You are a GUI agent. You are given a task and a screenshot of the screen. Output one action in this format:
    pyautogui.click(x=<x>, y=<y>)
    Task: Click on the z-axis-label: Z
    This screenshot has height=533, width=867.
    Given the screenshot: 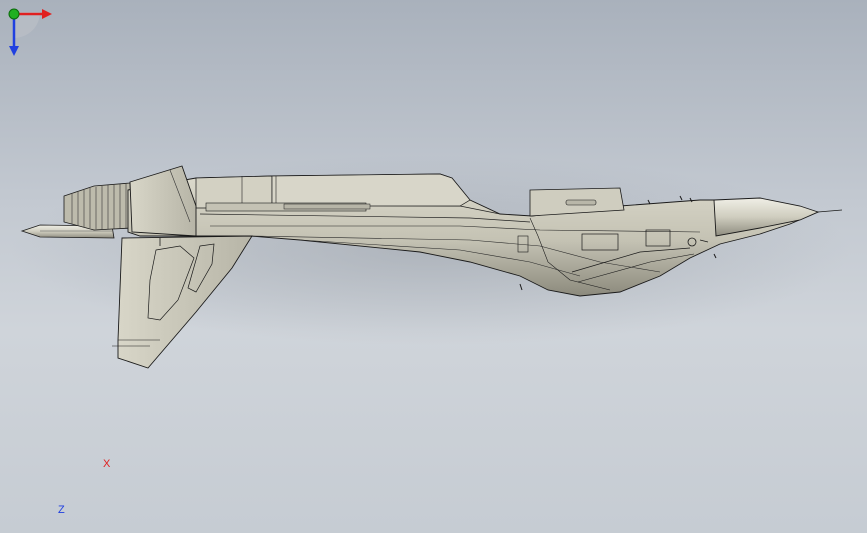 What is the action you would take?
    pyautogui.click(x=61, y=510)
    